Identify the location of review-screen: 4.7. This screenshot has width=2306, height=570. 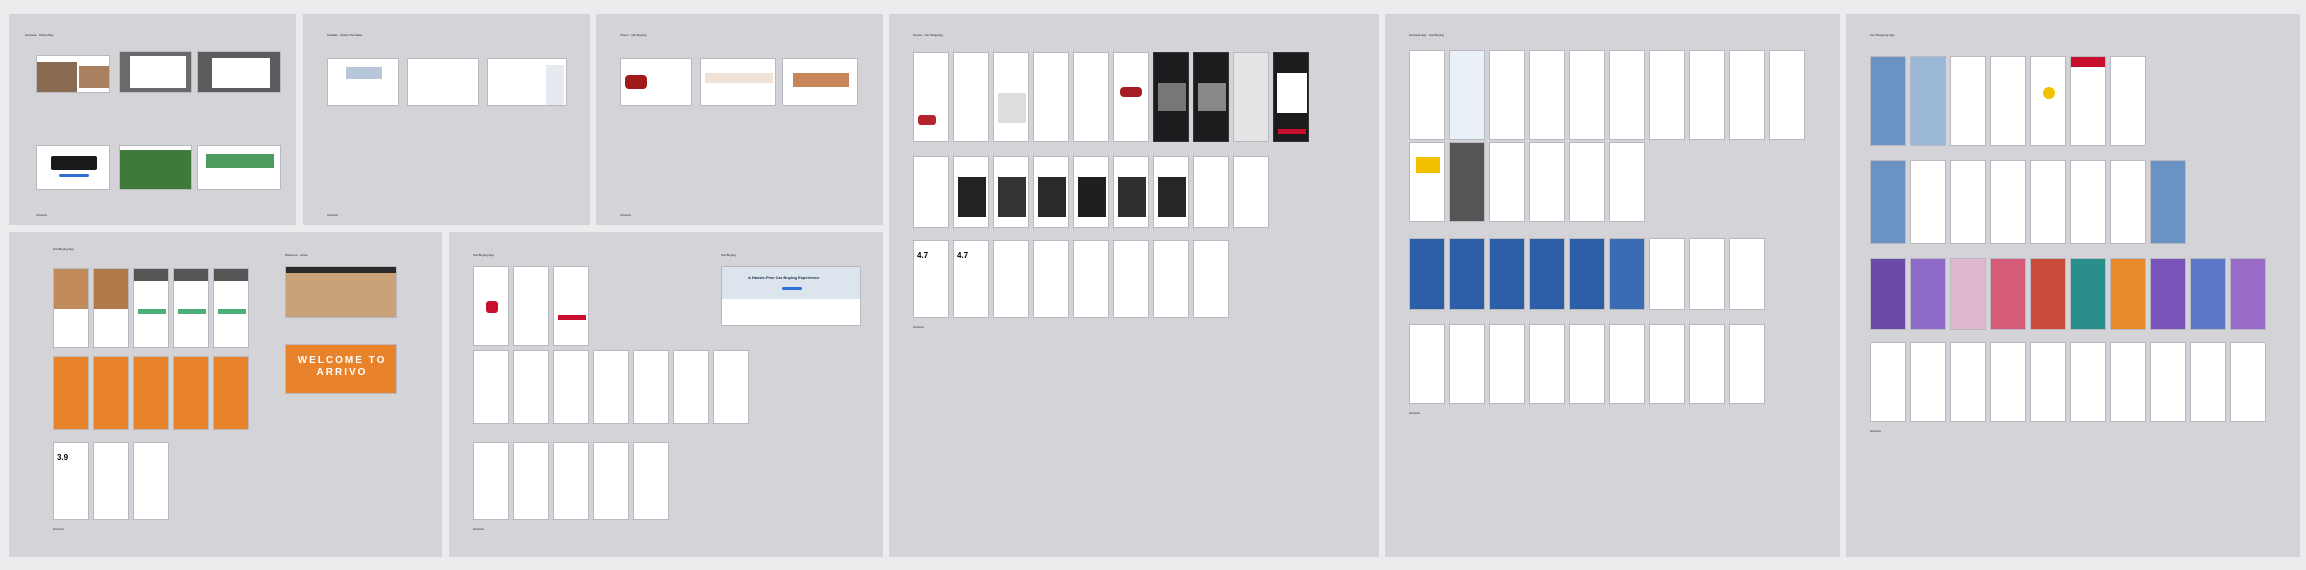
(931, 279).